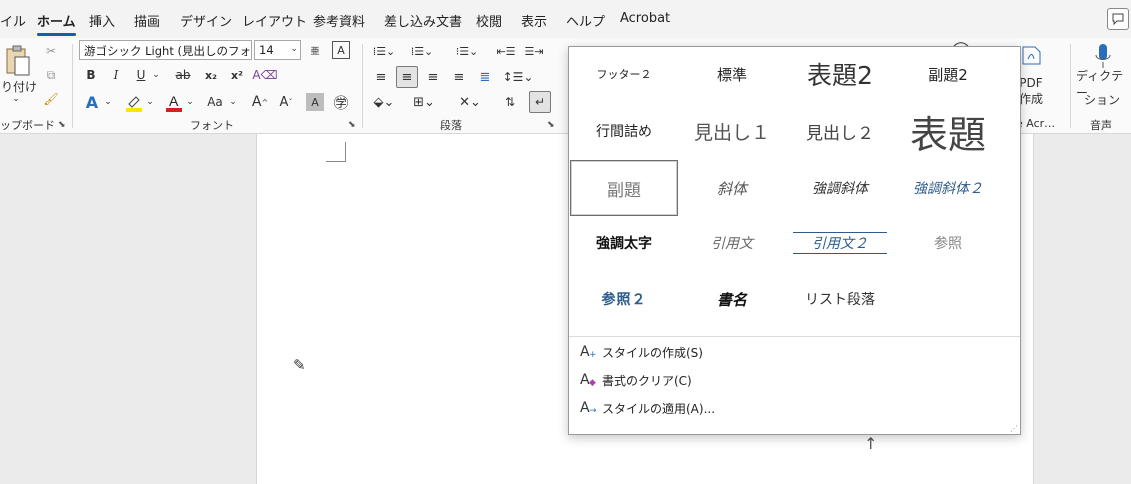  I want to click on numbering-icon: ⁞☰⌄, so click(422, 51).